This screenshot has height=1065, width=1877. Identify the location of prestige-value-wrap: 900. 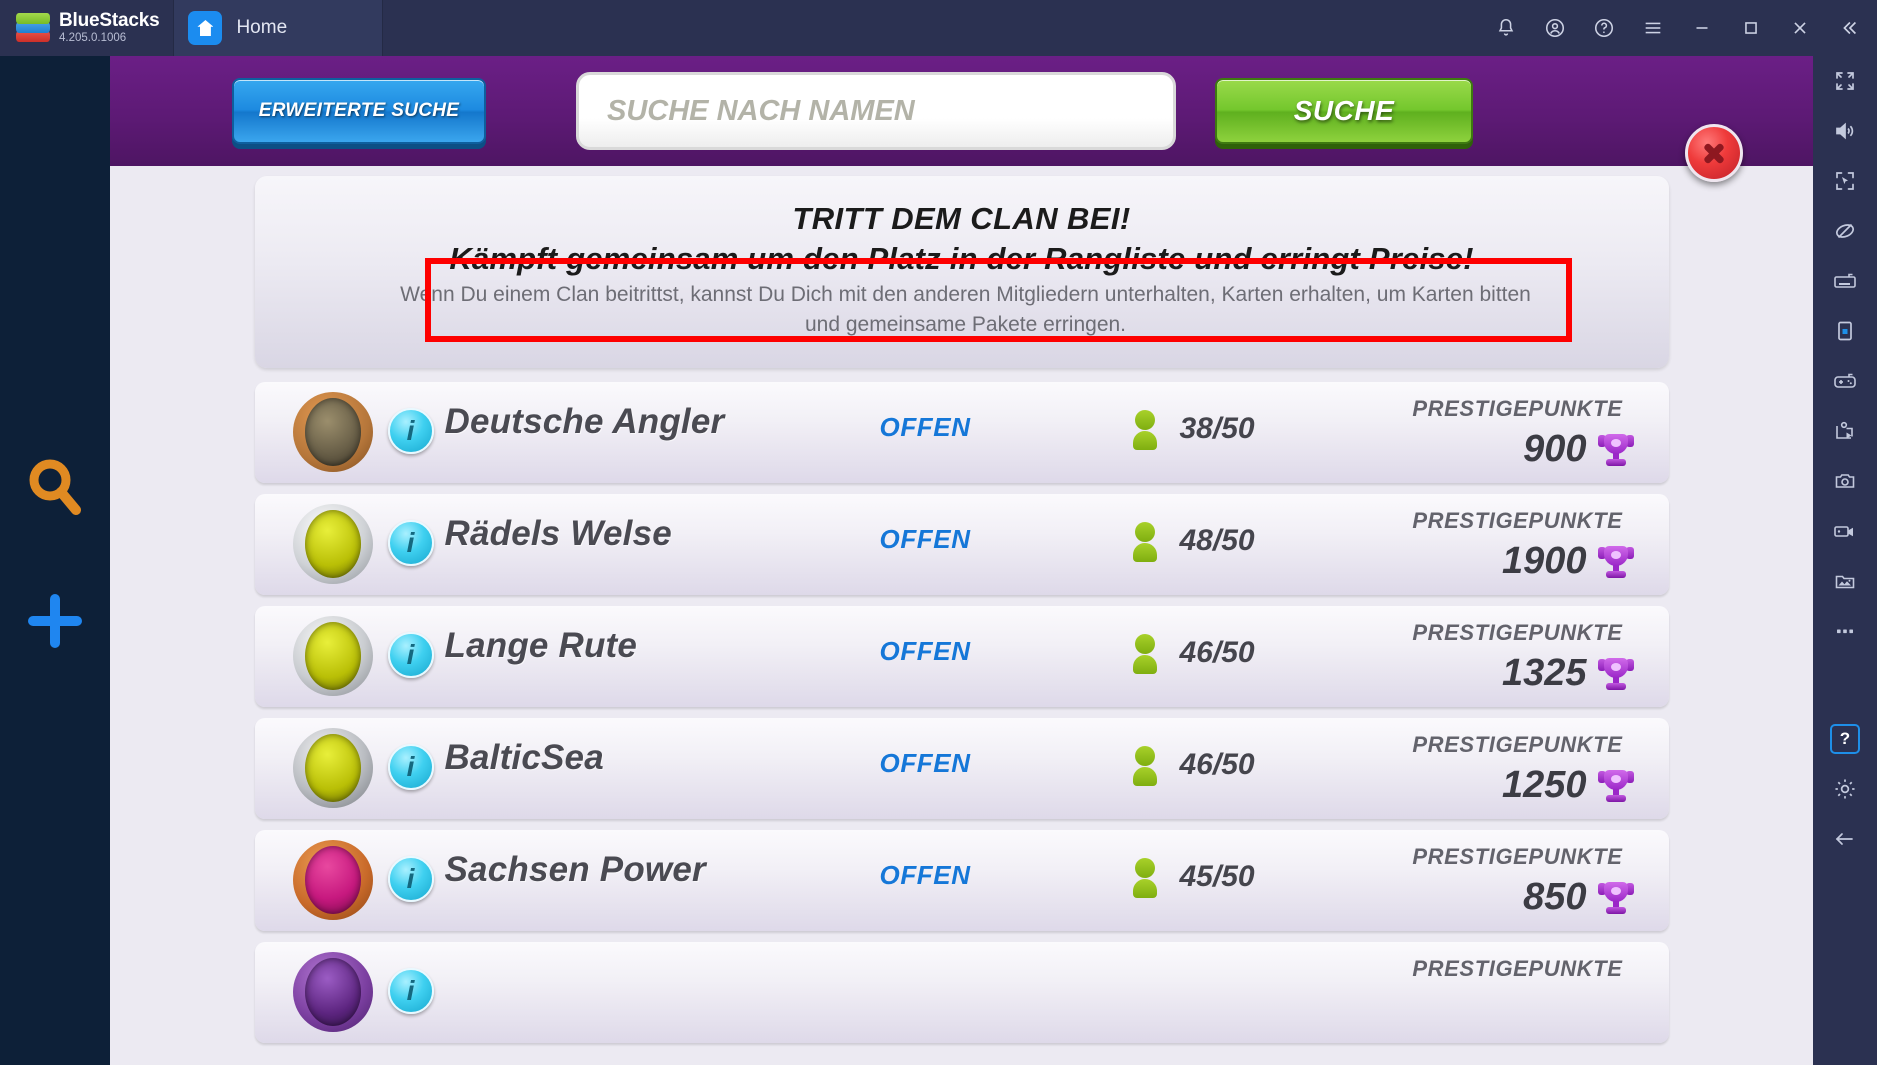
(1578, 449).